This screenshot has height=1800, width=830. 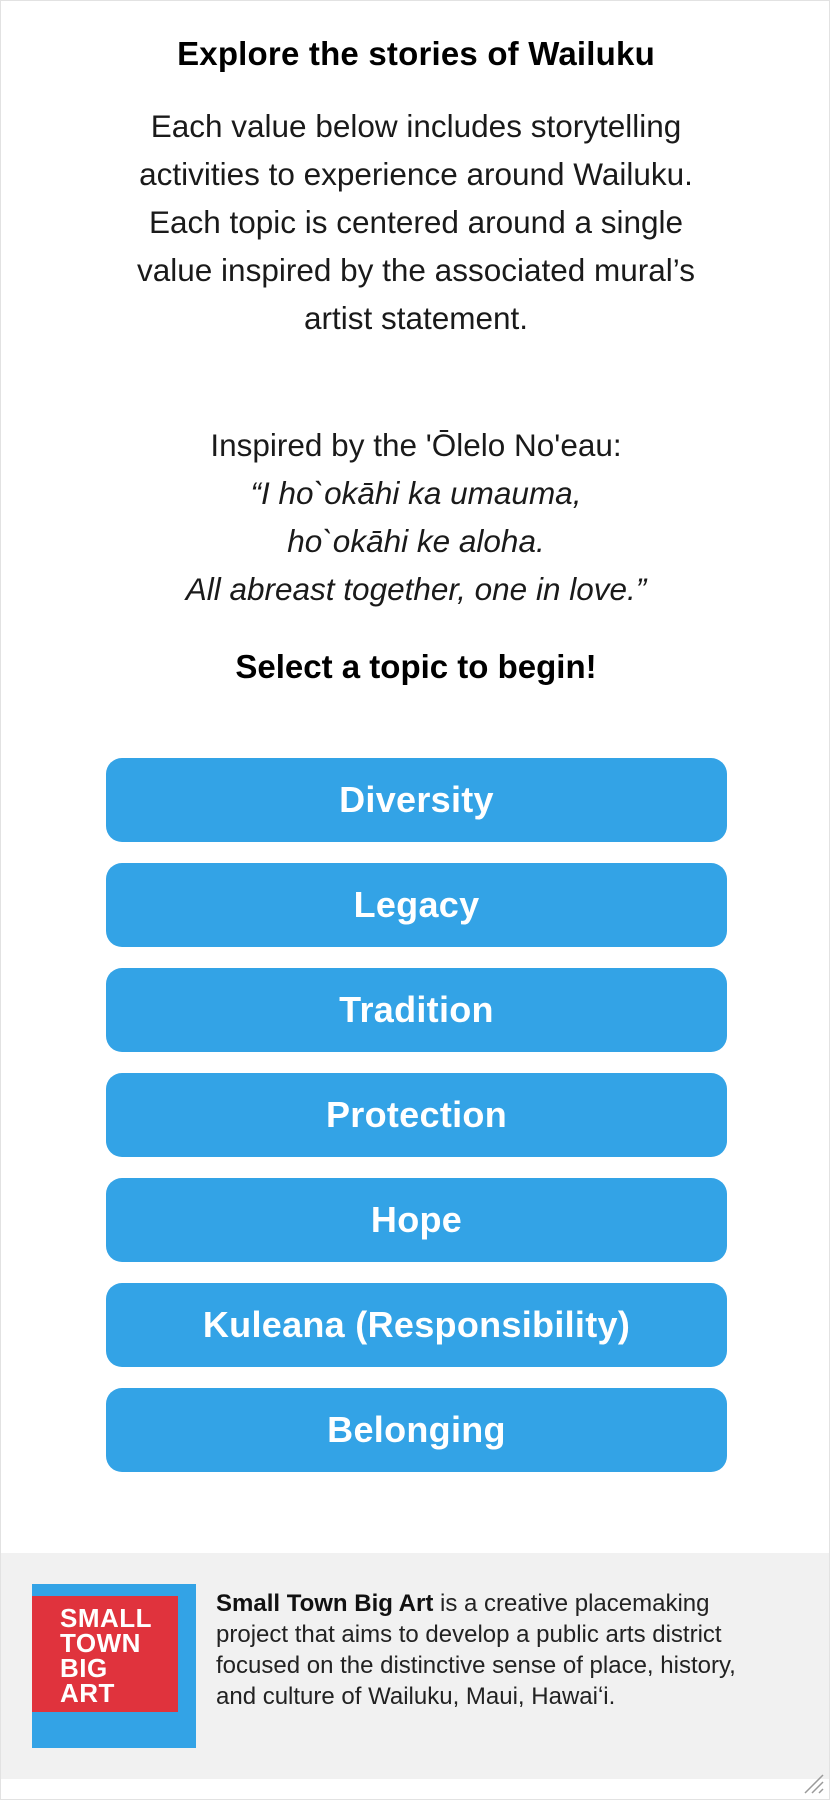 What do you see at coordinates (416, 445) in the screenshot?
I see `quote-lead: Inspired by the 'Ōlelo No'eau:` at bounding box center [416, 445].